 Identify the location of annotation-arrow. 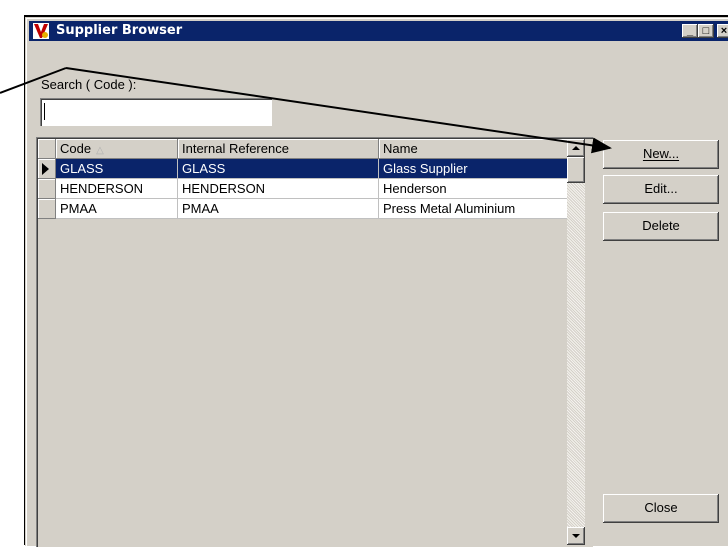
(306, 110).